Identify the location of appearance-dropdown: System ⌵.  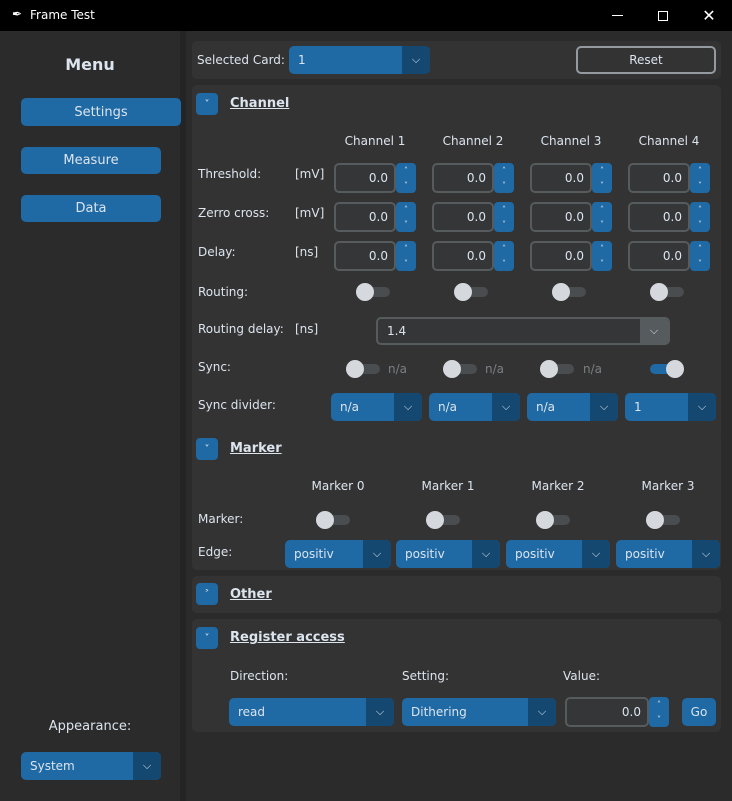
(91, 766).